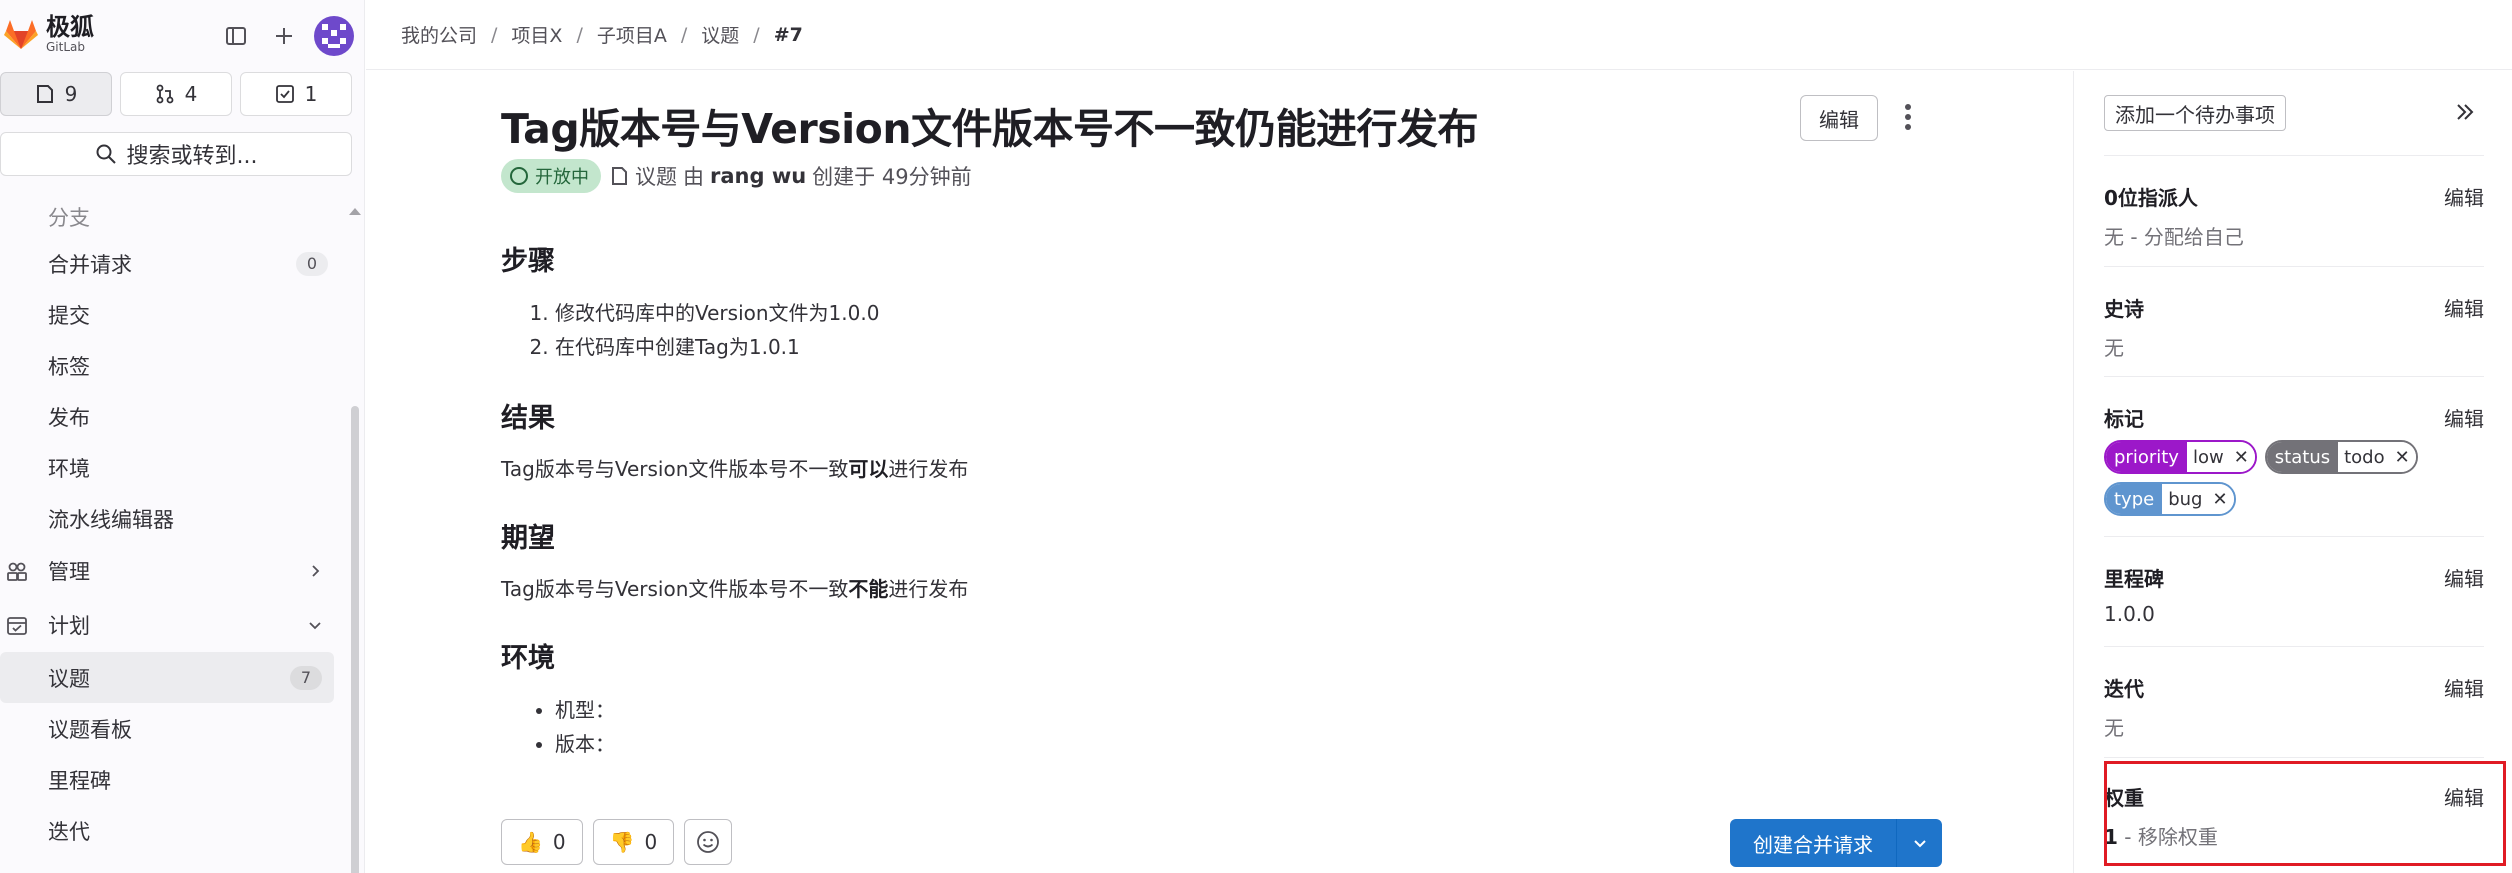 This screenshot has width=2512, height=873. Describe the element at coordinates (355, 211) in the screenshot. I see `scroll-up-icon` at that location.